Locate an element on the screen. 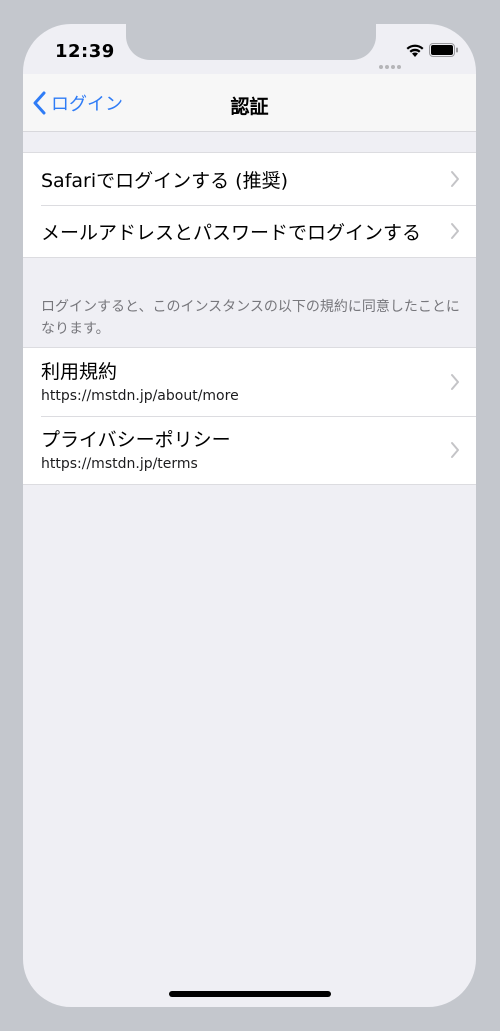 The image size is (500, 1031). login-options-group: Safariでログインする (推奨) メールアドレスとパスワードでログインする is located at coordinates (249, 205).